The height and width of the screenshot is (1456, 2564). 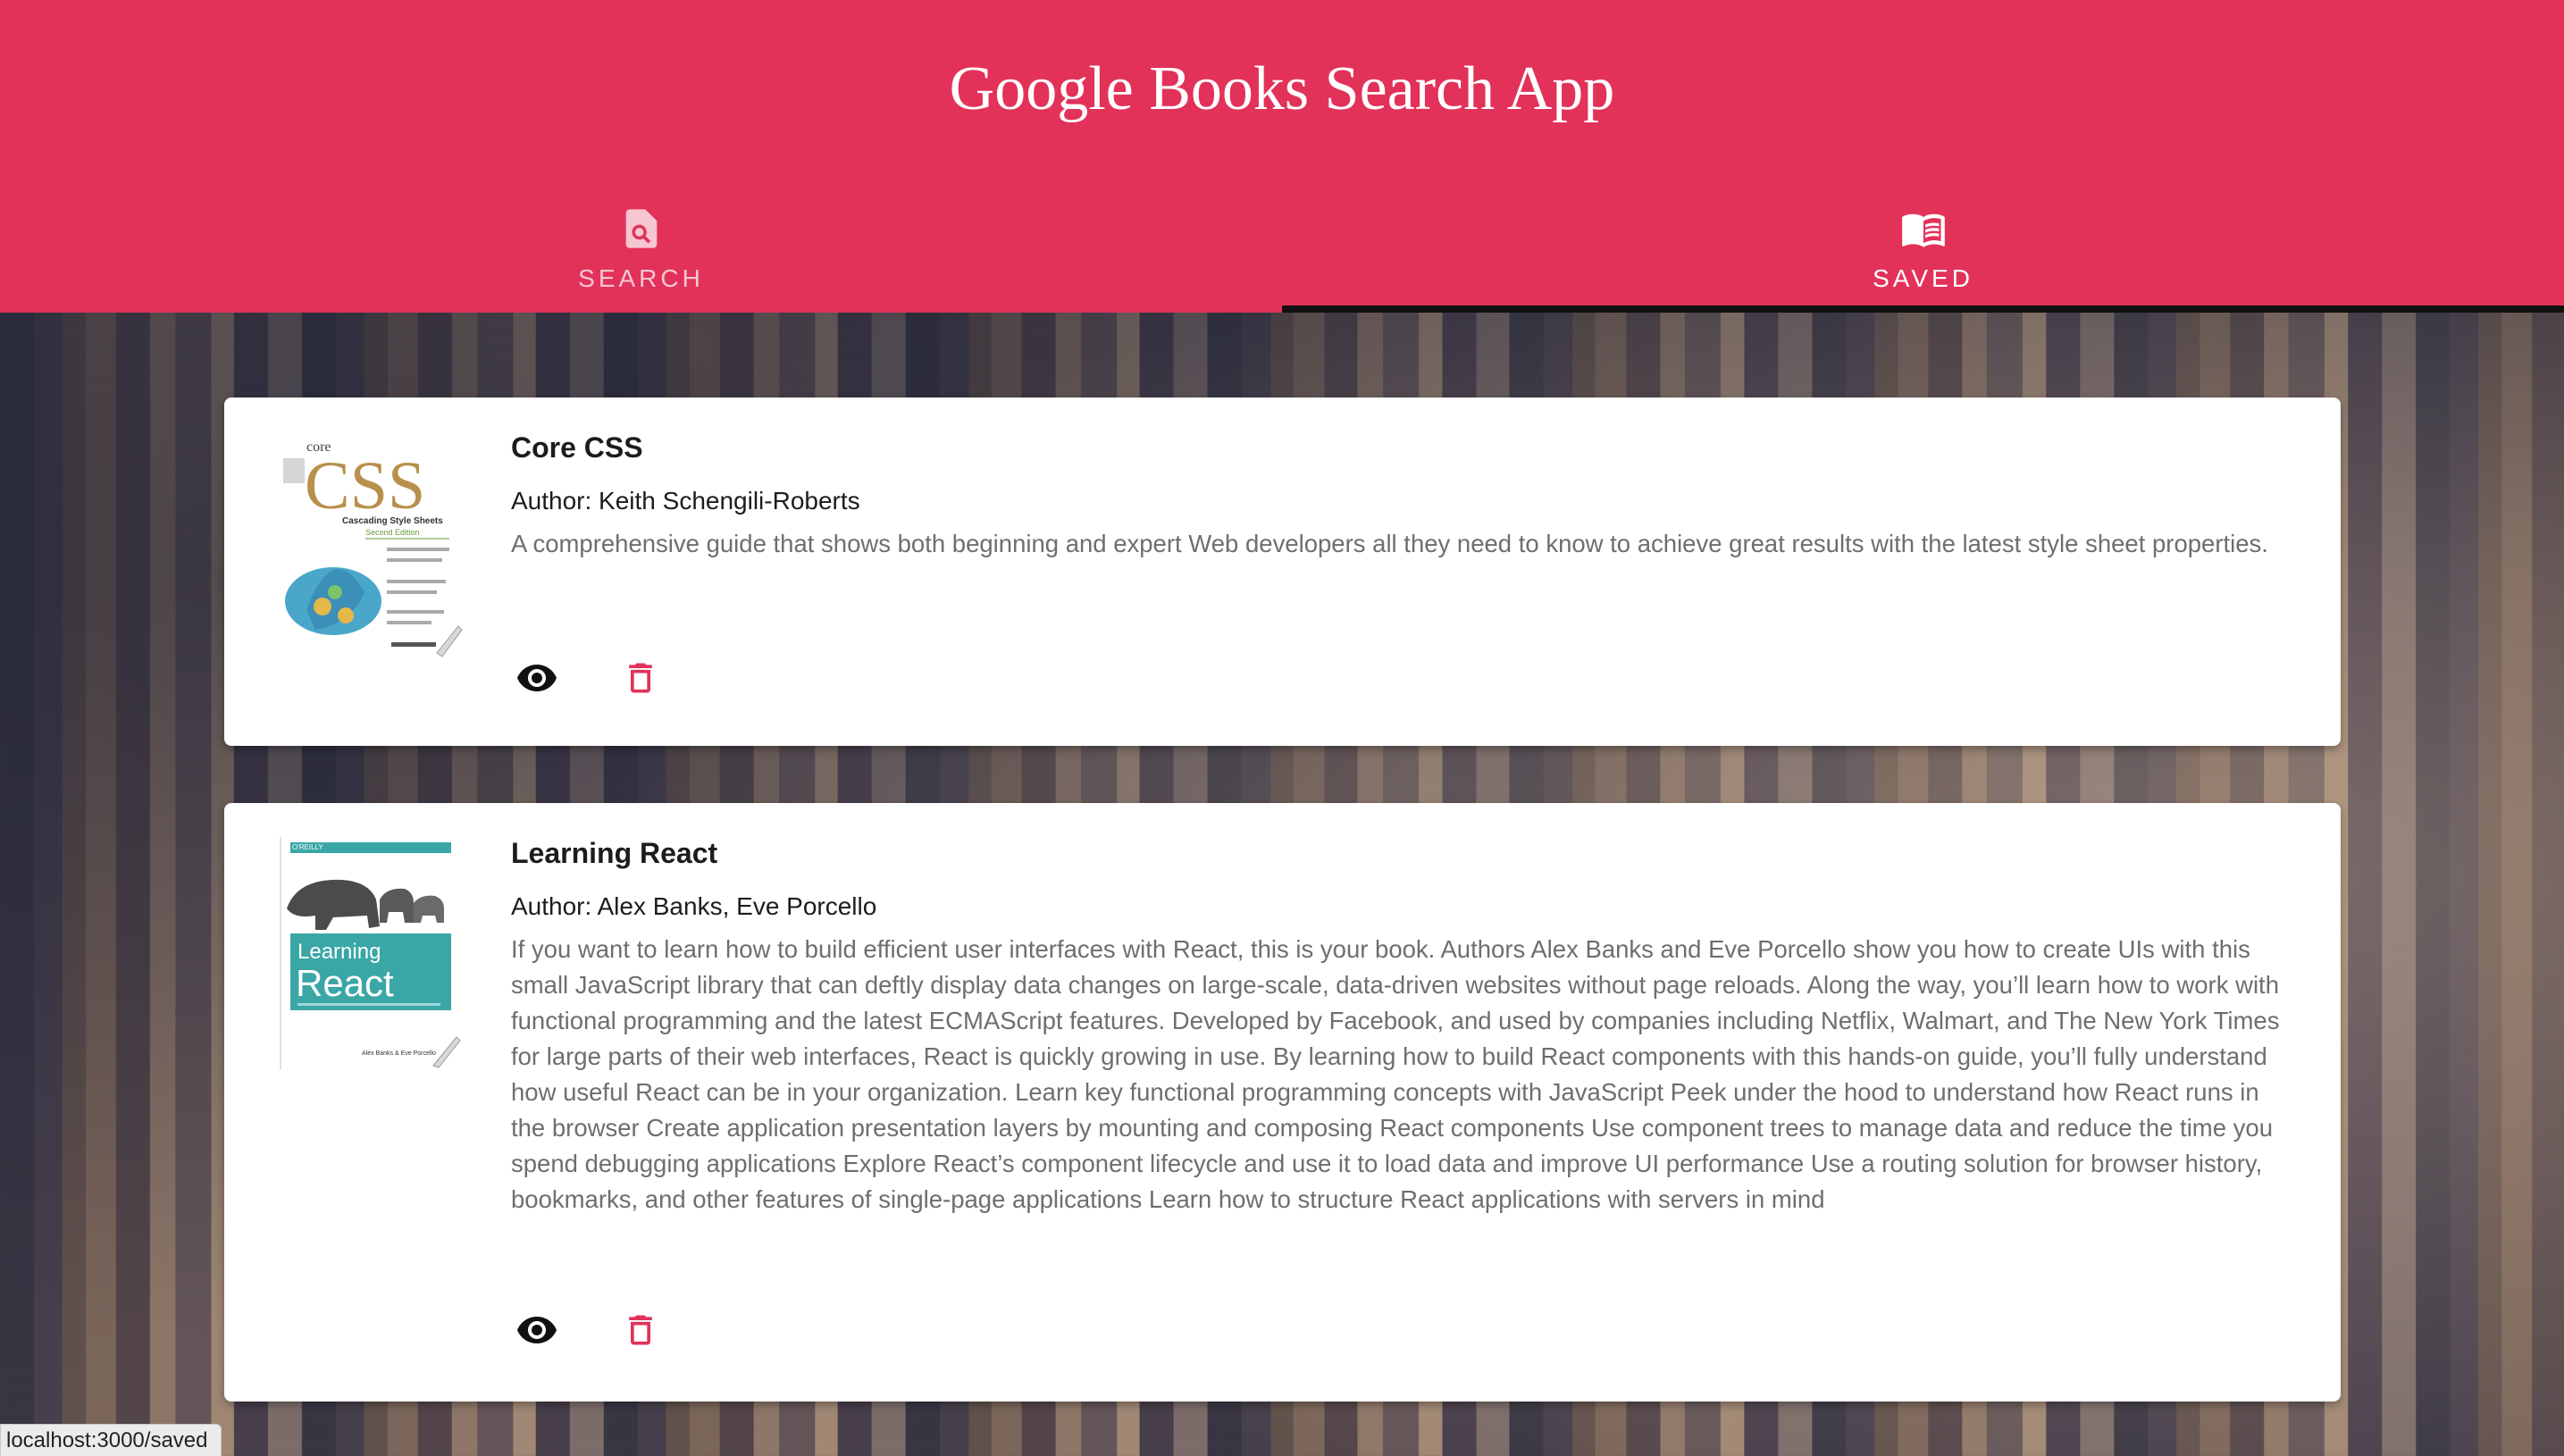 I want to click on book-title: Core CSS, so click(x=577, y=447).